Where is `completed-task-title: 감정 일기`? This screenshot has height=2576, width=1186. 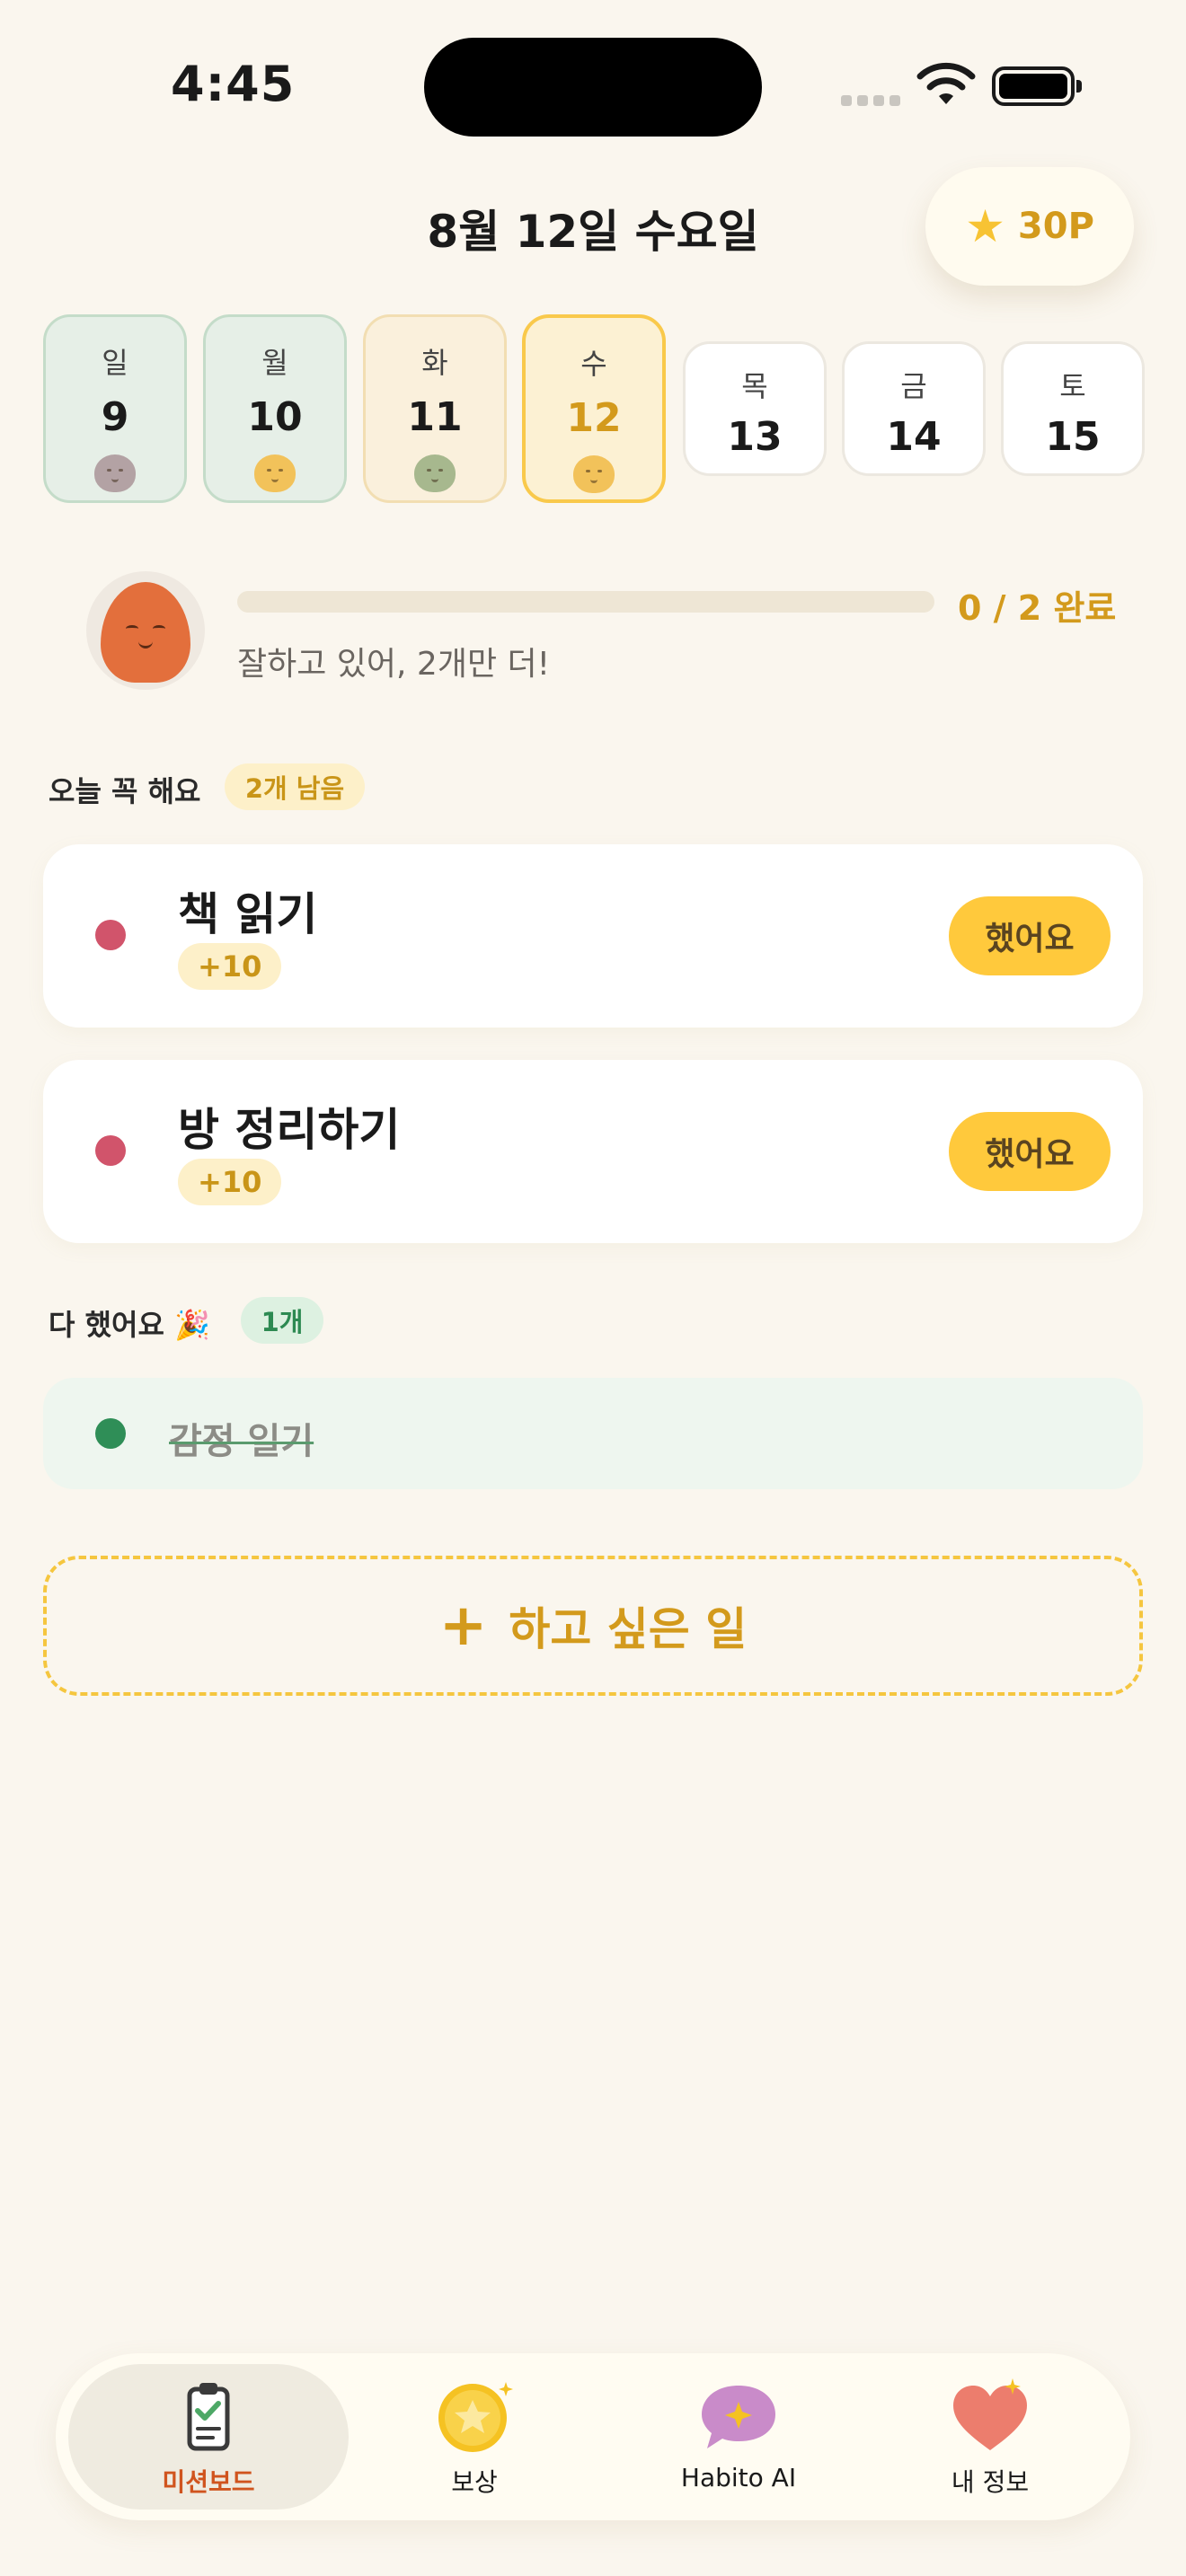 completed-task-title: 감정 일기 is located at coordinates (241, 1441).